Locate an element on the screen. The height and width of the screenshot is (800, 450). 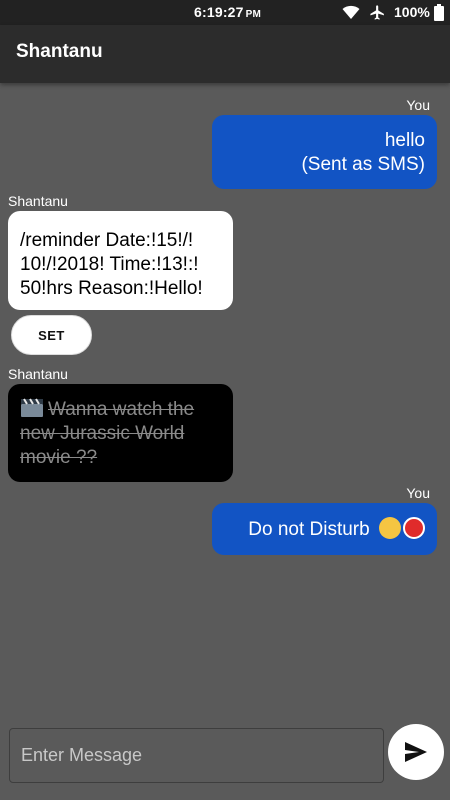
send-icon is located at coordinates (416, 752).